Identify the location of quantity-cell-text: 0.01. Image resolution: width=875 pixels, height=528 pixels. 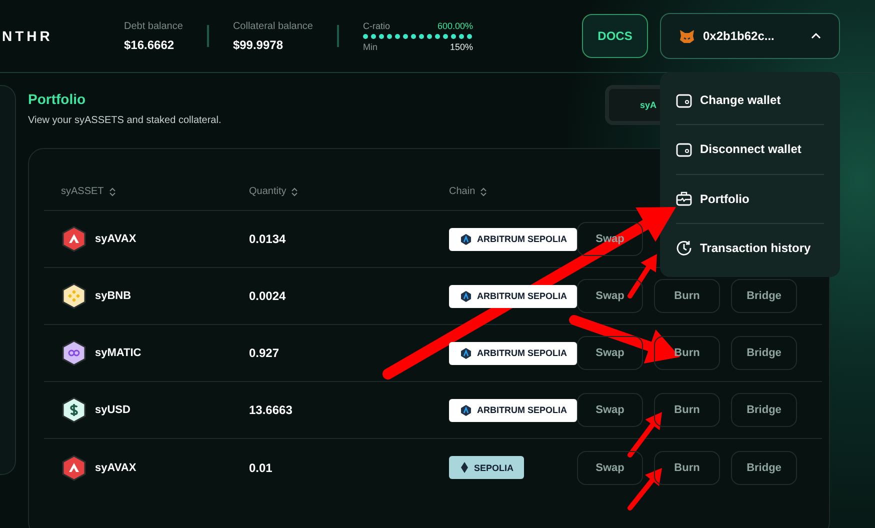
(261, 467).